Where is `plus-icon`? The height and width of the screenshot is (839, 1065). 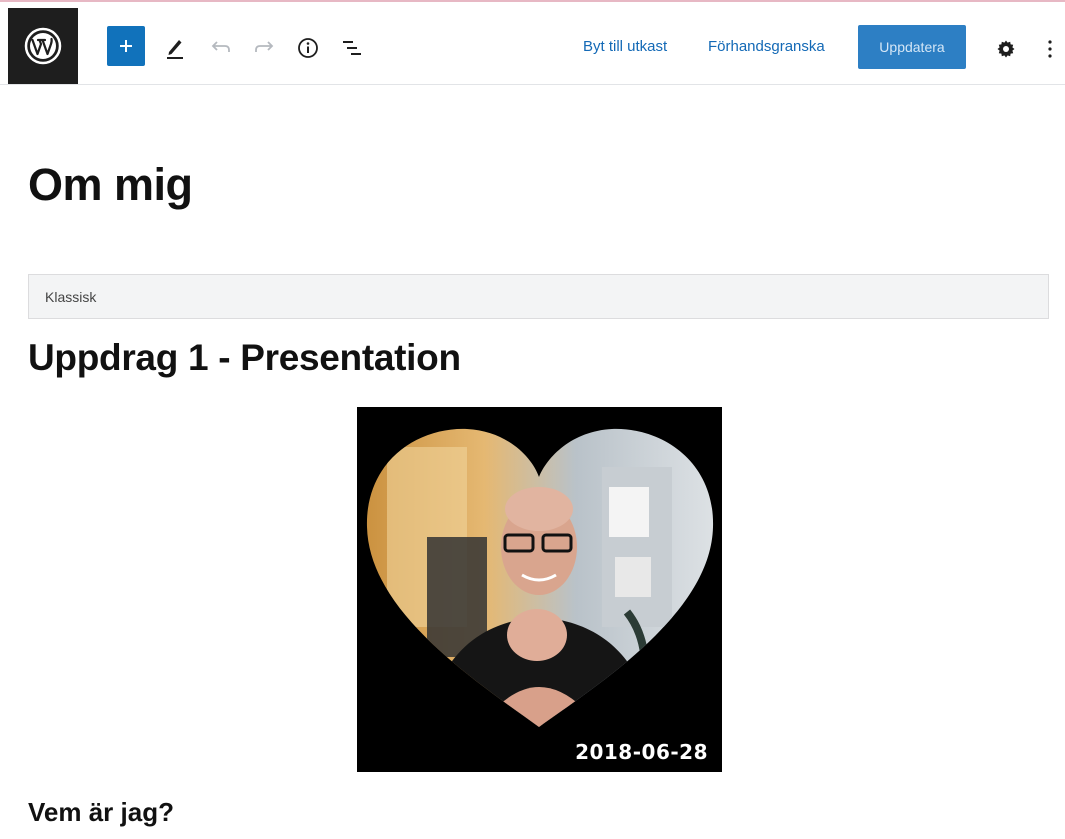 plus-icon is located at coordinates (126, 46).